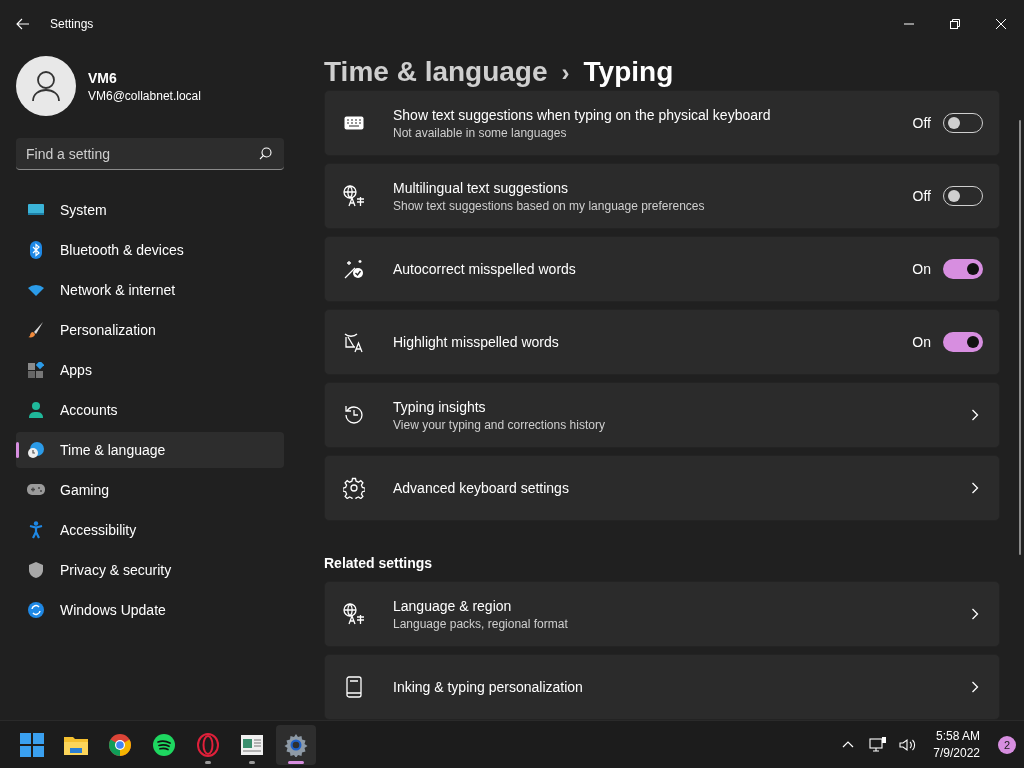 The width and height of the screenshot is (1024, 768). What do you see at coordinates (120, 744) in the screenshot?
I see `chrome-icon` at bounding box center [120, 744].